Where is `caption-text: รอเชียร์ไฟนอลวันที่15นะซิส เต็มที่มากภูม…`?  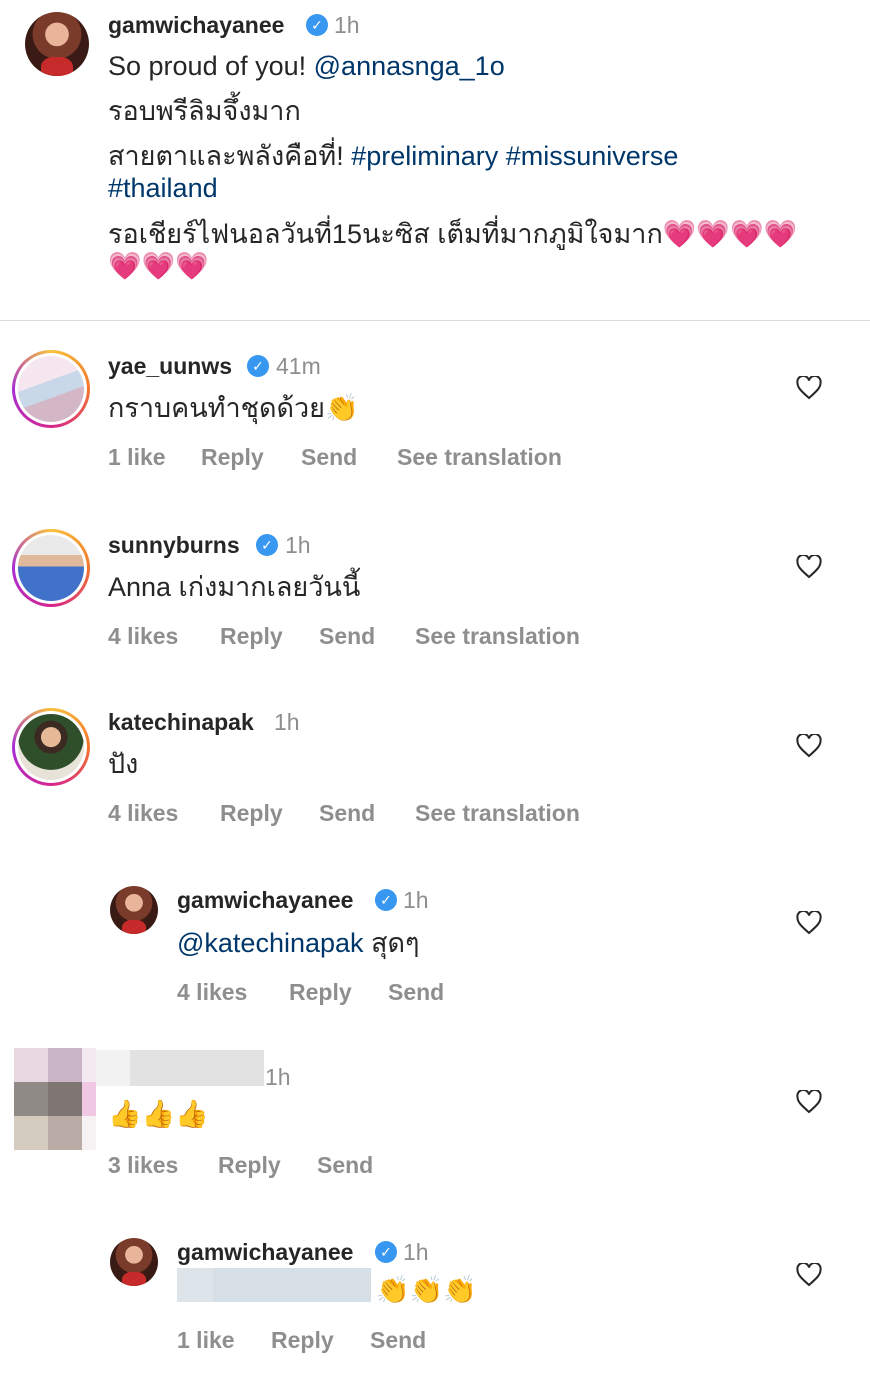 caption-text: รอเชียร์ไฟนอลวันที่15นะซิส เต็มที่มากภูม… is located at coordinates (385, 234).